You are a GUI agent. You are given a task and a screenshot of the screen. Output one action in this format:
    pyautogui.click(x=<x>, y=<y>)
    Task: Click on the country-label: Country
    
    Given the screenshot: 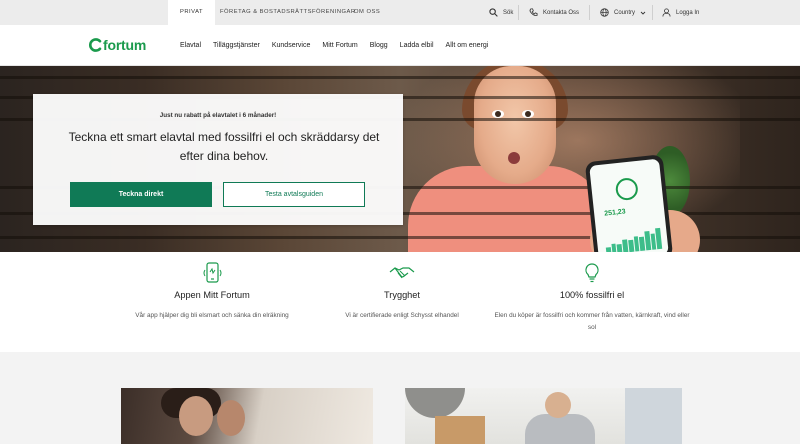 What is the action you would take?
    pyautogui.click(x=625, y=12)
    